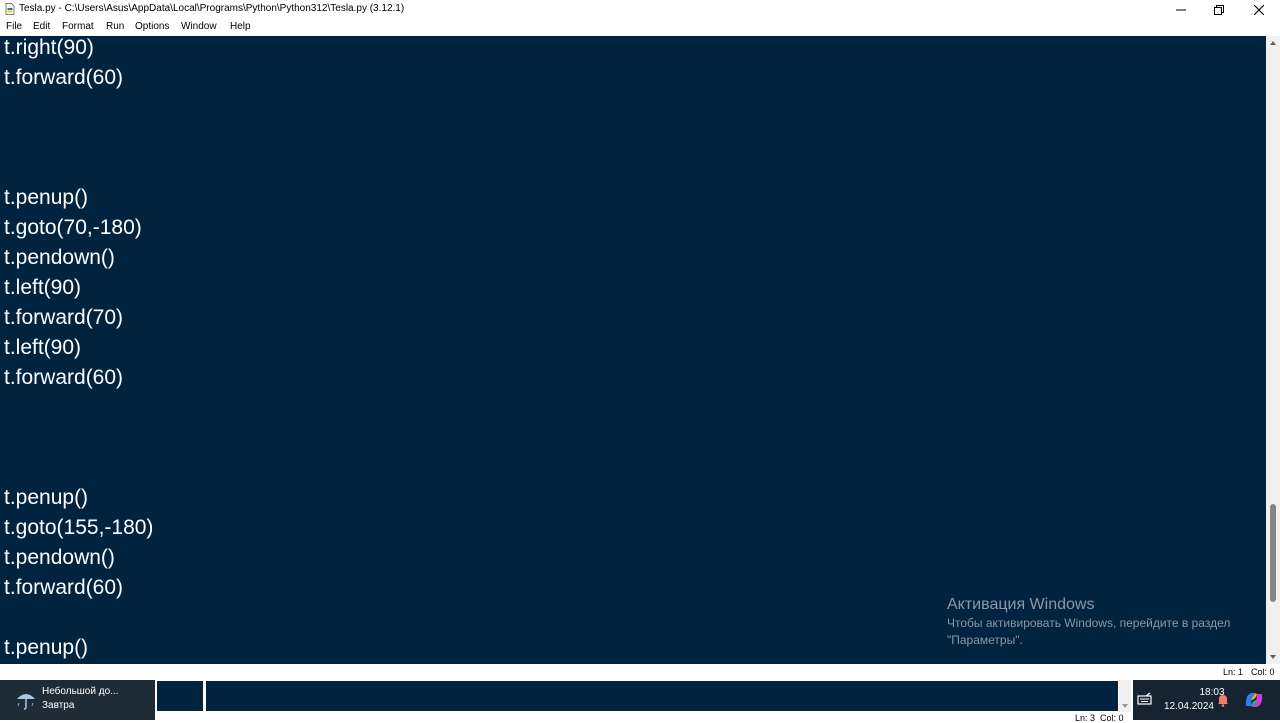 This screenshot has height=723, width=1280. I want to click on code-line: t.forward(70), so click(63, 318).